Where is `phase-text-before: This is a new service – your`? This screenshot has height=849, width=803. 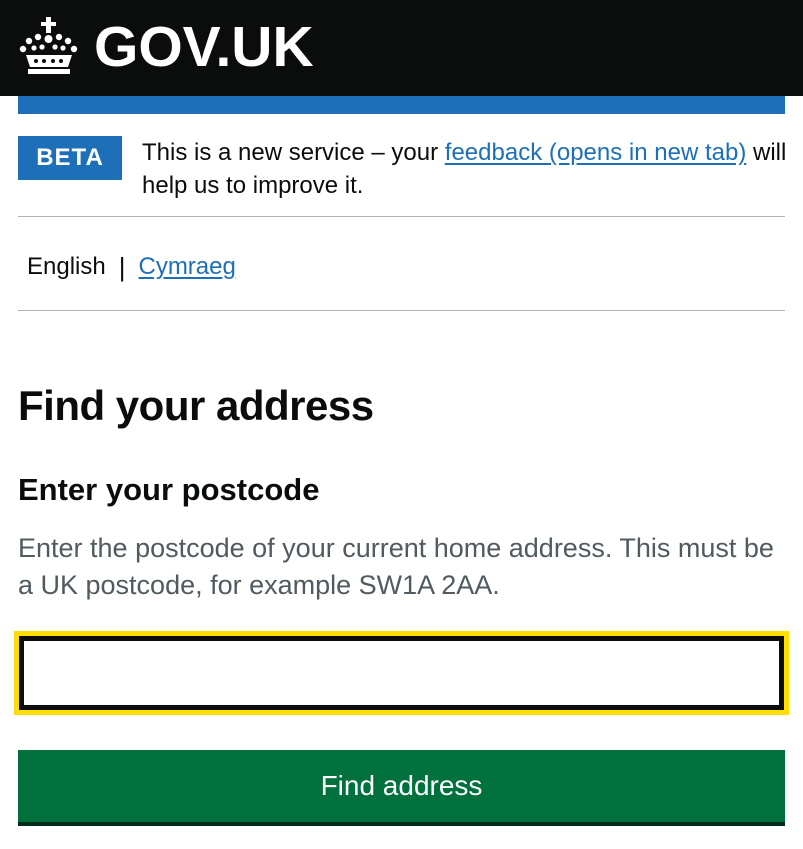 phase-text-before: This is a new service – your is located at coordinates (293, 152).